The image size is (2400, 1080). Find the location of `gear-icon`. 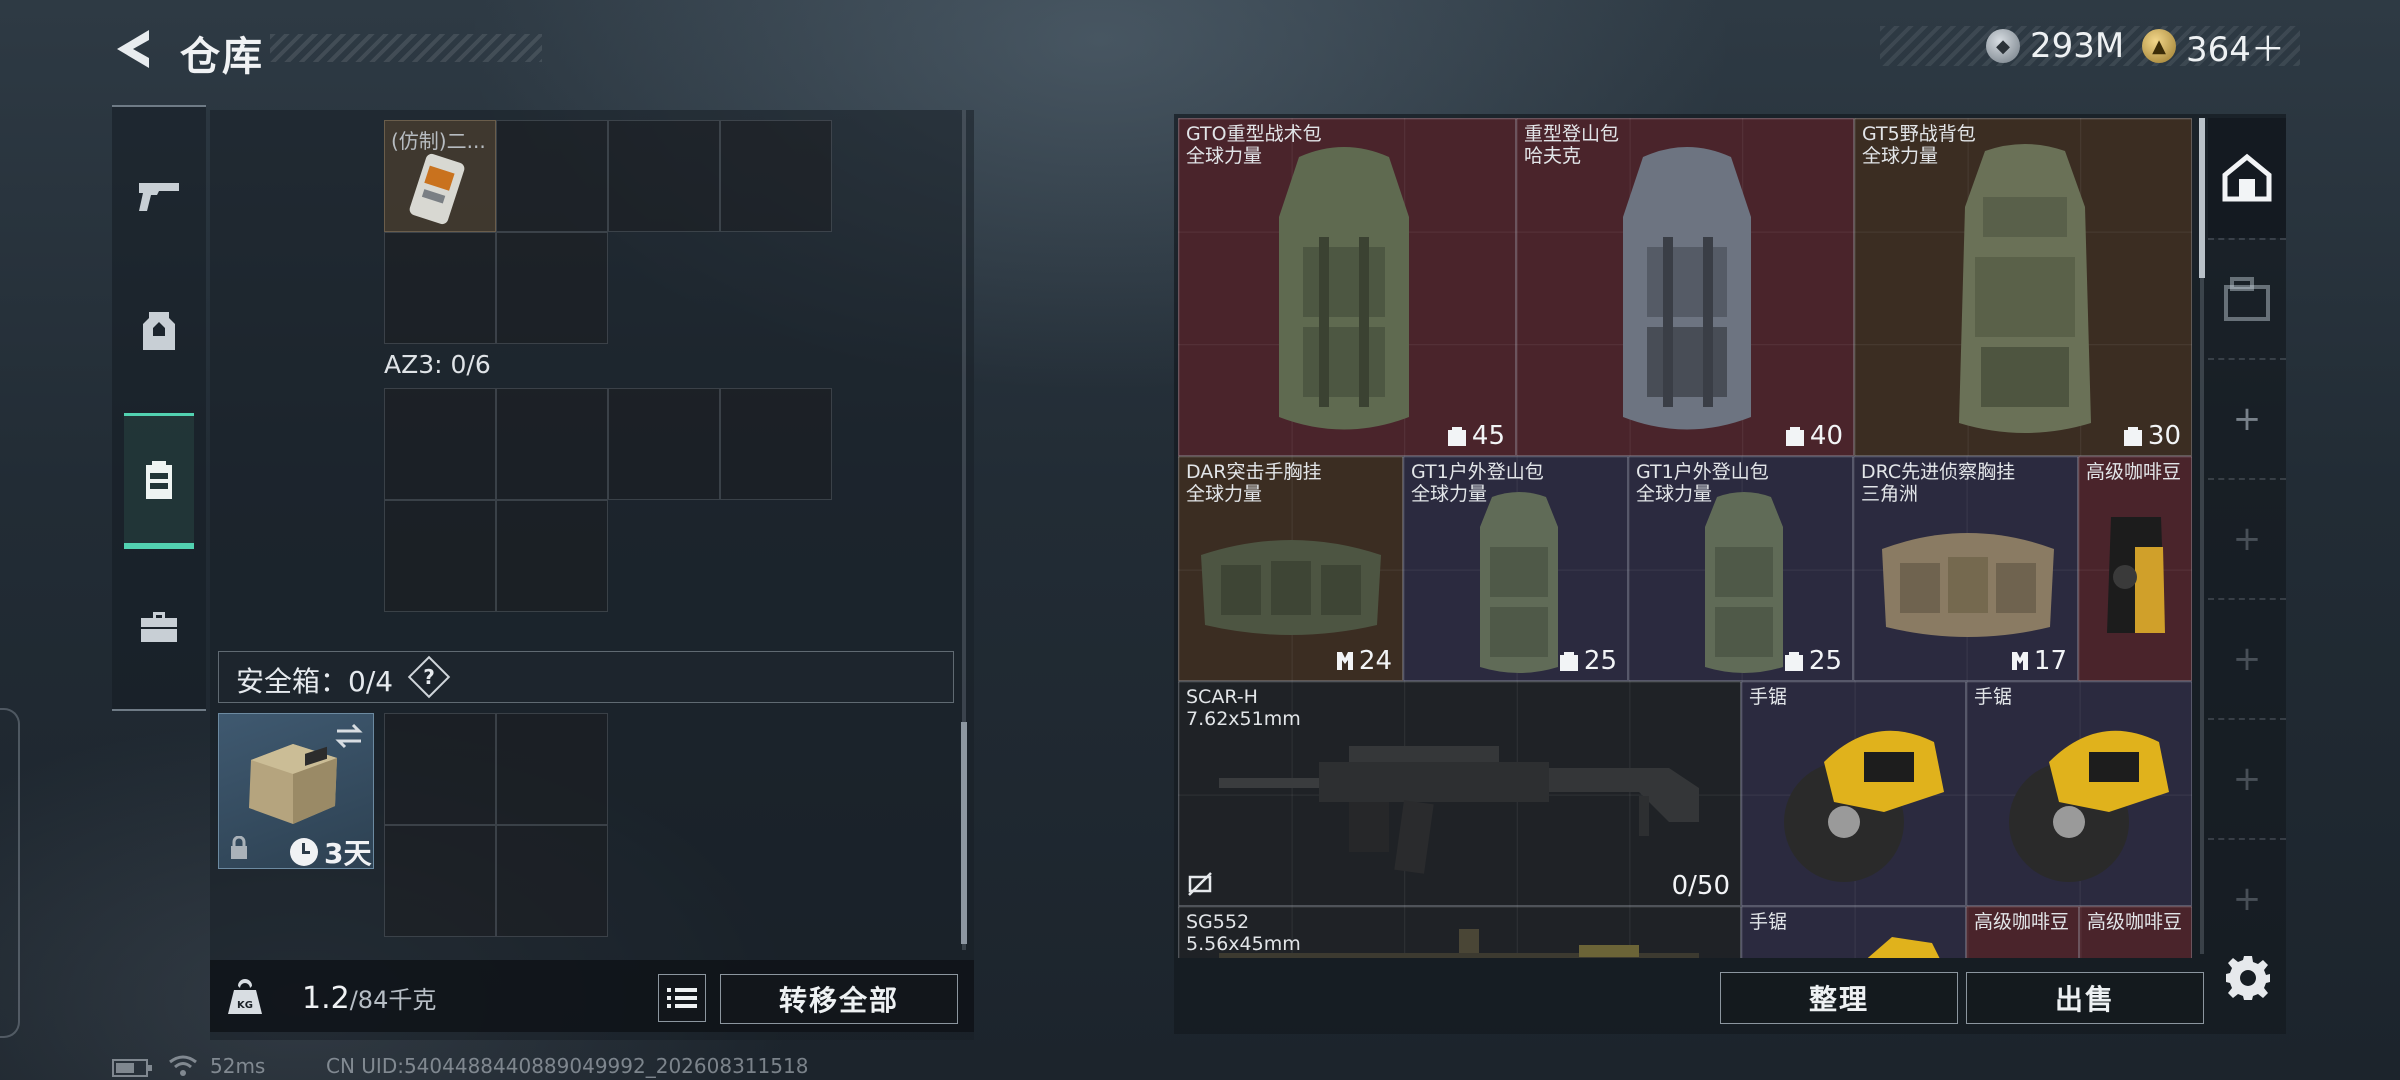

gear-icon is located at coordinates (2248, 978).